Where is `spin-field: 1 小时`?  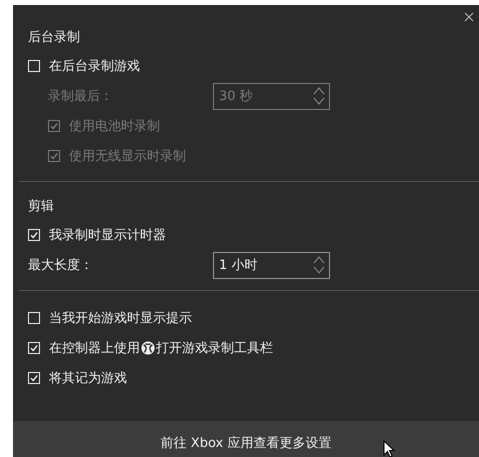 spin-field: 1 小时 is located at coordinates (271, 265).